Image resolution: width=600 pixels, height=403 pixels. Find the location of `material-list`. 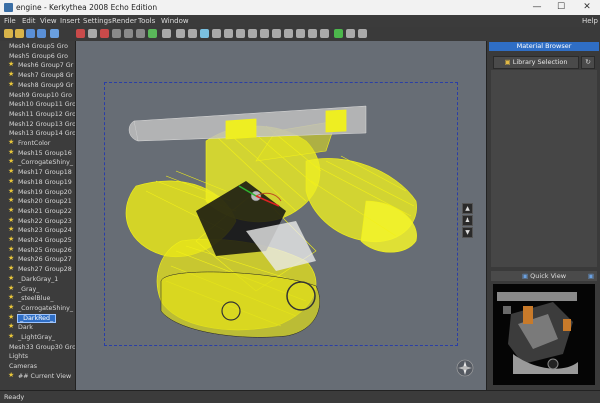

material-list is located at coordinates (544, 168).